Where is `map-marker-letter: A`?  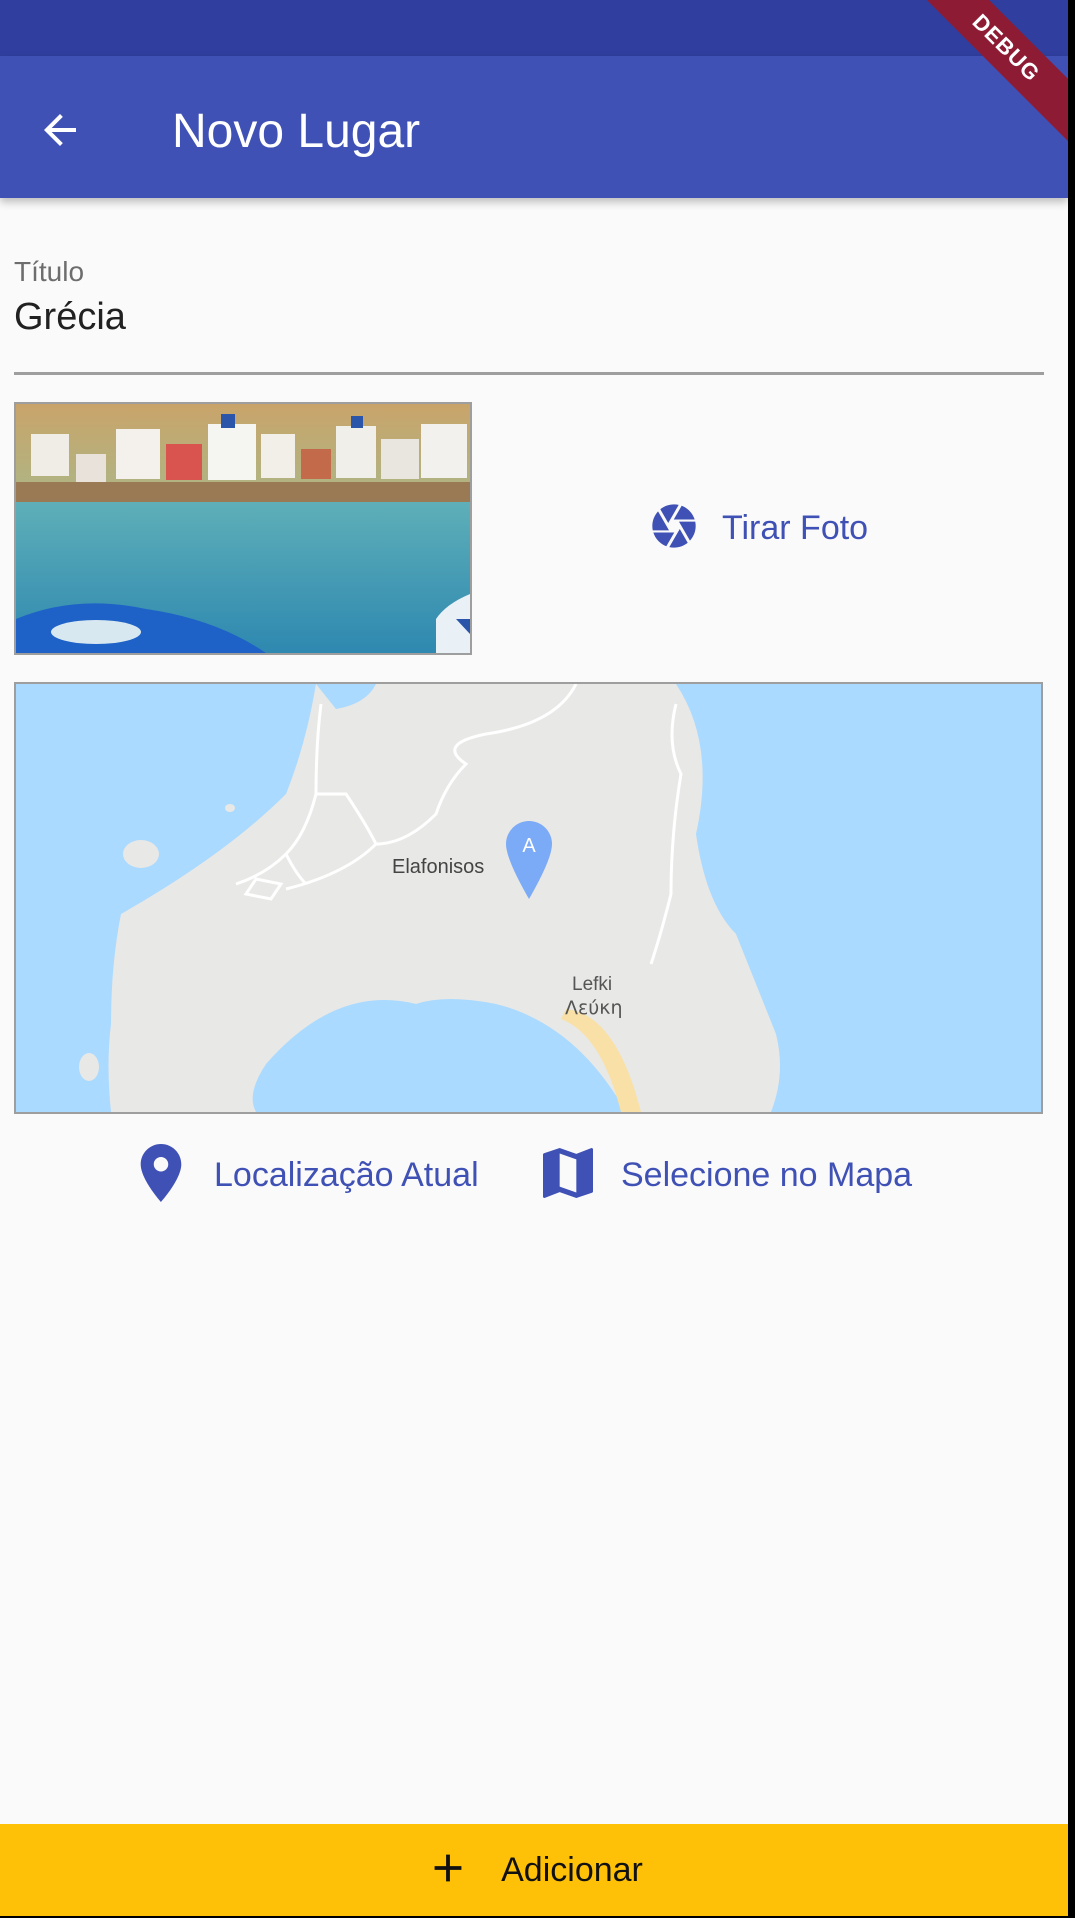
map-marker-letter: A is located at coordinates (529, 846).